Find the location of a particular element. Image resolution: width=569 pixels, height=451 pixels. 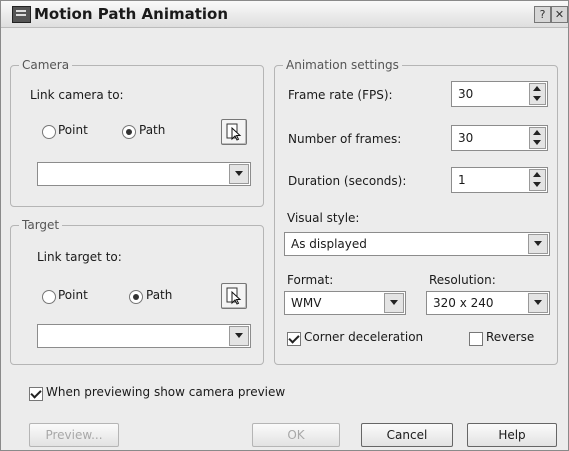

target-group-label: Target is located at coordinates (41, 225).